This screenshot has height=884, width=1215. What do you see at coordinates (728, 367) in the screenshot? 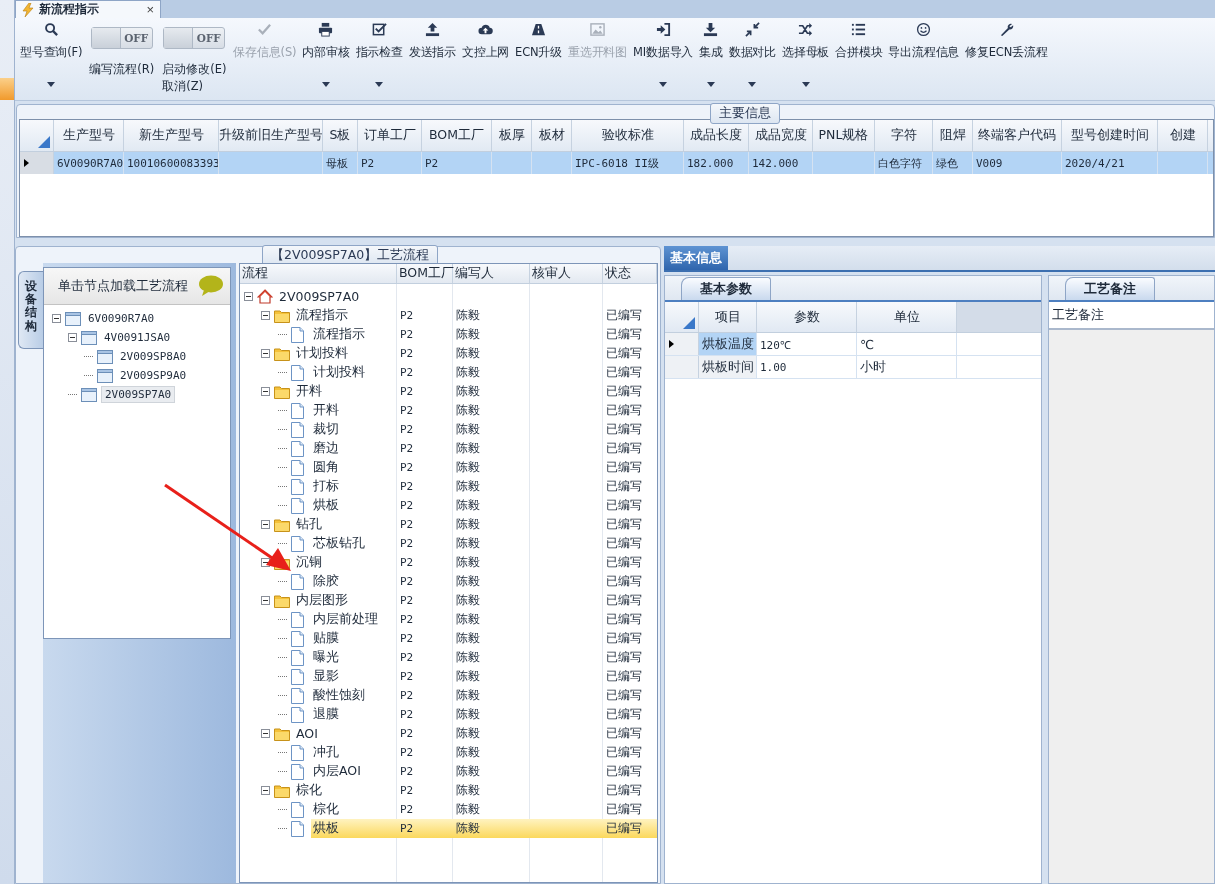
I see `table-cell: 烘板时间` at bounding box center [728, 367].